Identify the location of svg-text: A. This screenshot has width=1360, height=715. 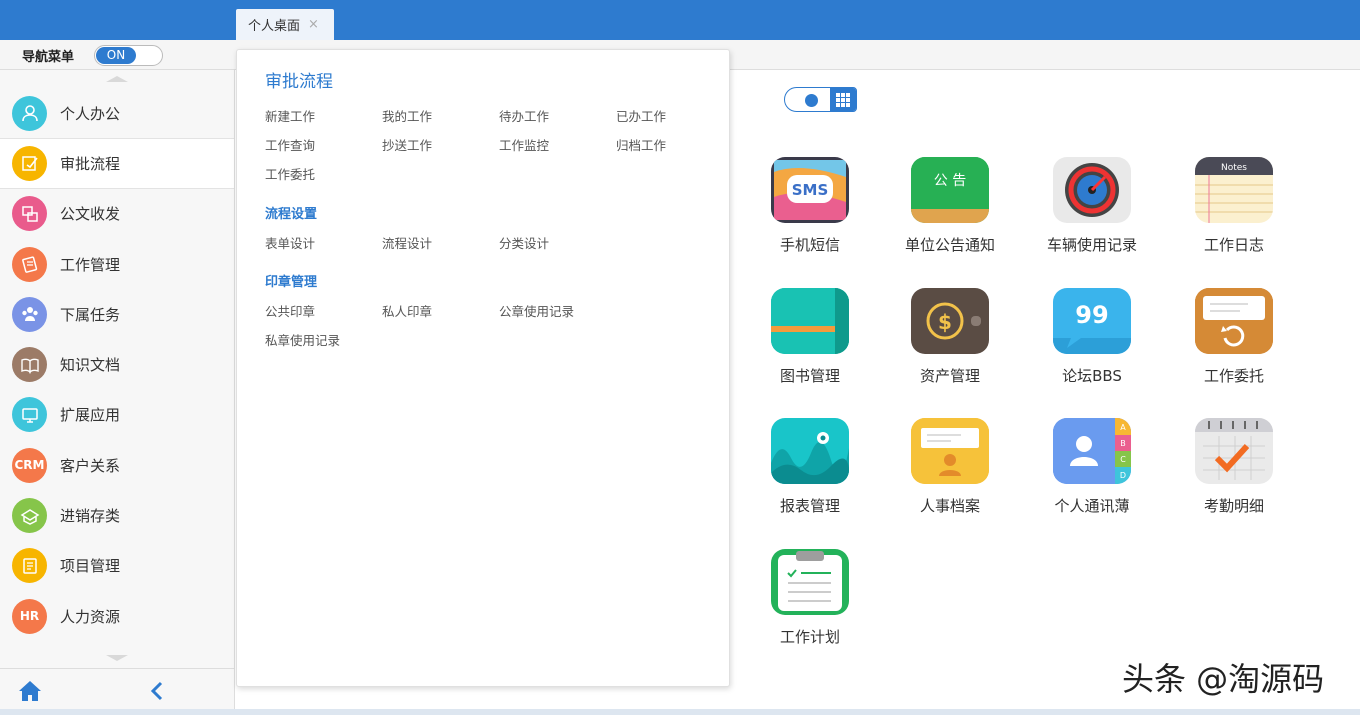
(1123, 427).